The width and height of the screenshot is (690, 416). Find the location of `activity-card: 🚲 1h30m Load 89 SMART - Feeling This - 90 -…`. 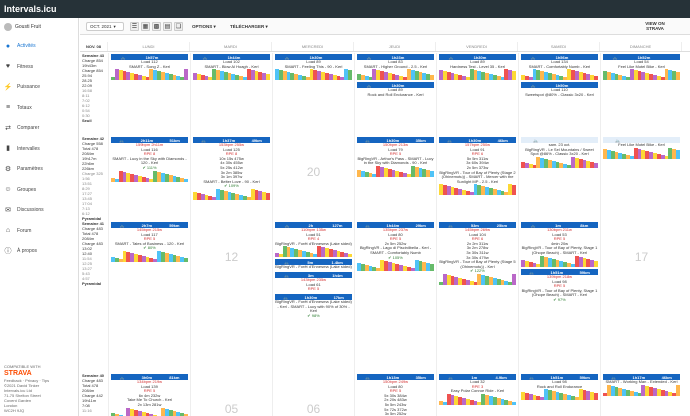

activity-card: 🚲 1h30m Load 89 SMART - Feeling This - 90 -… is located at coordinates (313, 61).